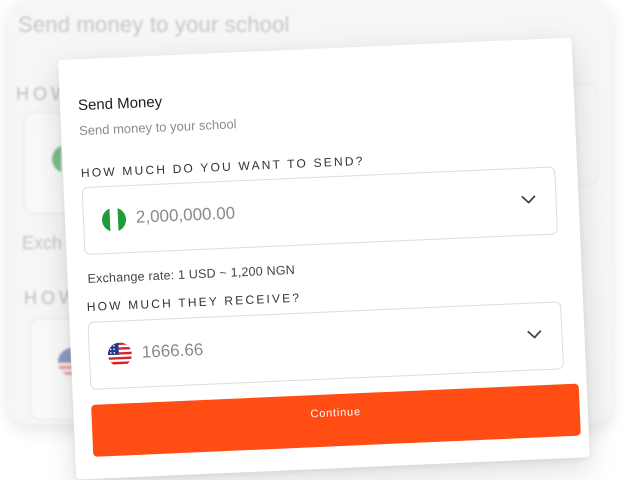  I want to click on background-subtitle: Send money to your school, so click(154, 24).